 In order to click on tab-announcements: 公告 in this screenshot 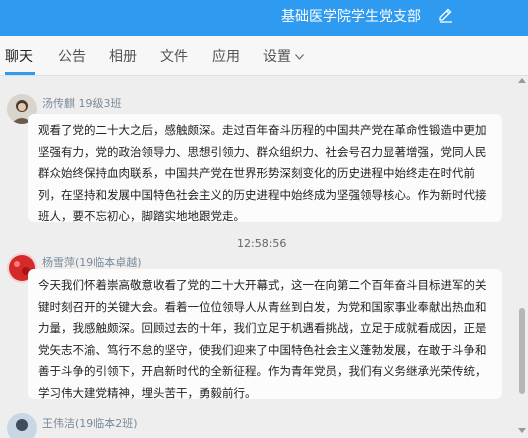, I will do `click(72, 56)`.